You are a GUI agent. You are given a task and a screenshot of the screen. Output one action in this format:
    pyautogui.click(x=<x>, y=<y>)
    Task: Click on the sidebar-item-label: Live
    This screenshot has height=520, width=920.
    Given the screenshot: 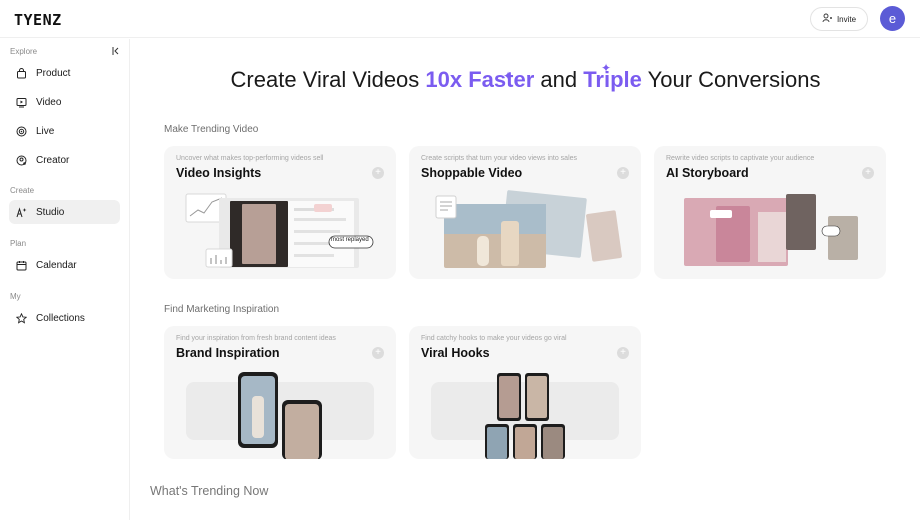 What is the action you would take?
    pyautogui.click(x=45, y=131)
    